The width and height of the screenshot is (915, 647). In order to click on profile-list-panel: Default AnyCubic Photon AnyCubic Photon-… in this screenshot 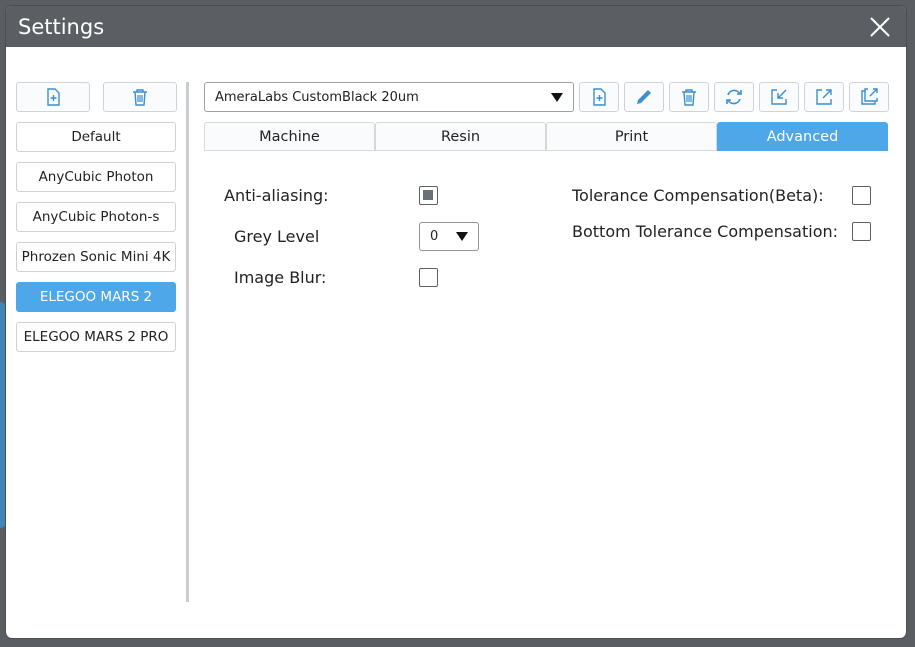, I will do `click(96, 222)`.